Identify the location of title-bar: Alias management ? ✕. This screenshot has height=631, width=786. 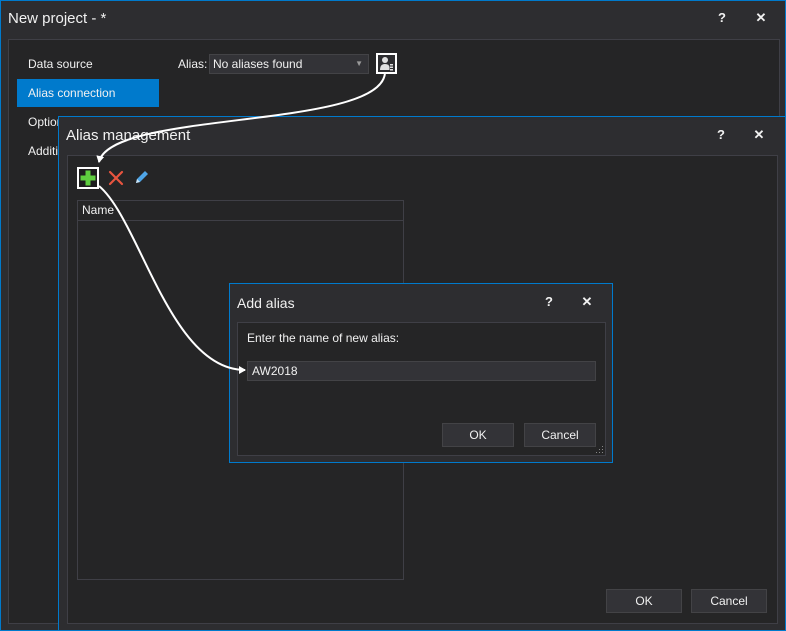
(422, 135).